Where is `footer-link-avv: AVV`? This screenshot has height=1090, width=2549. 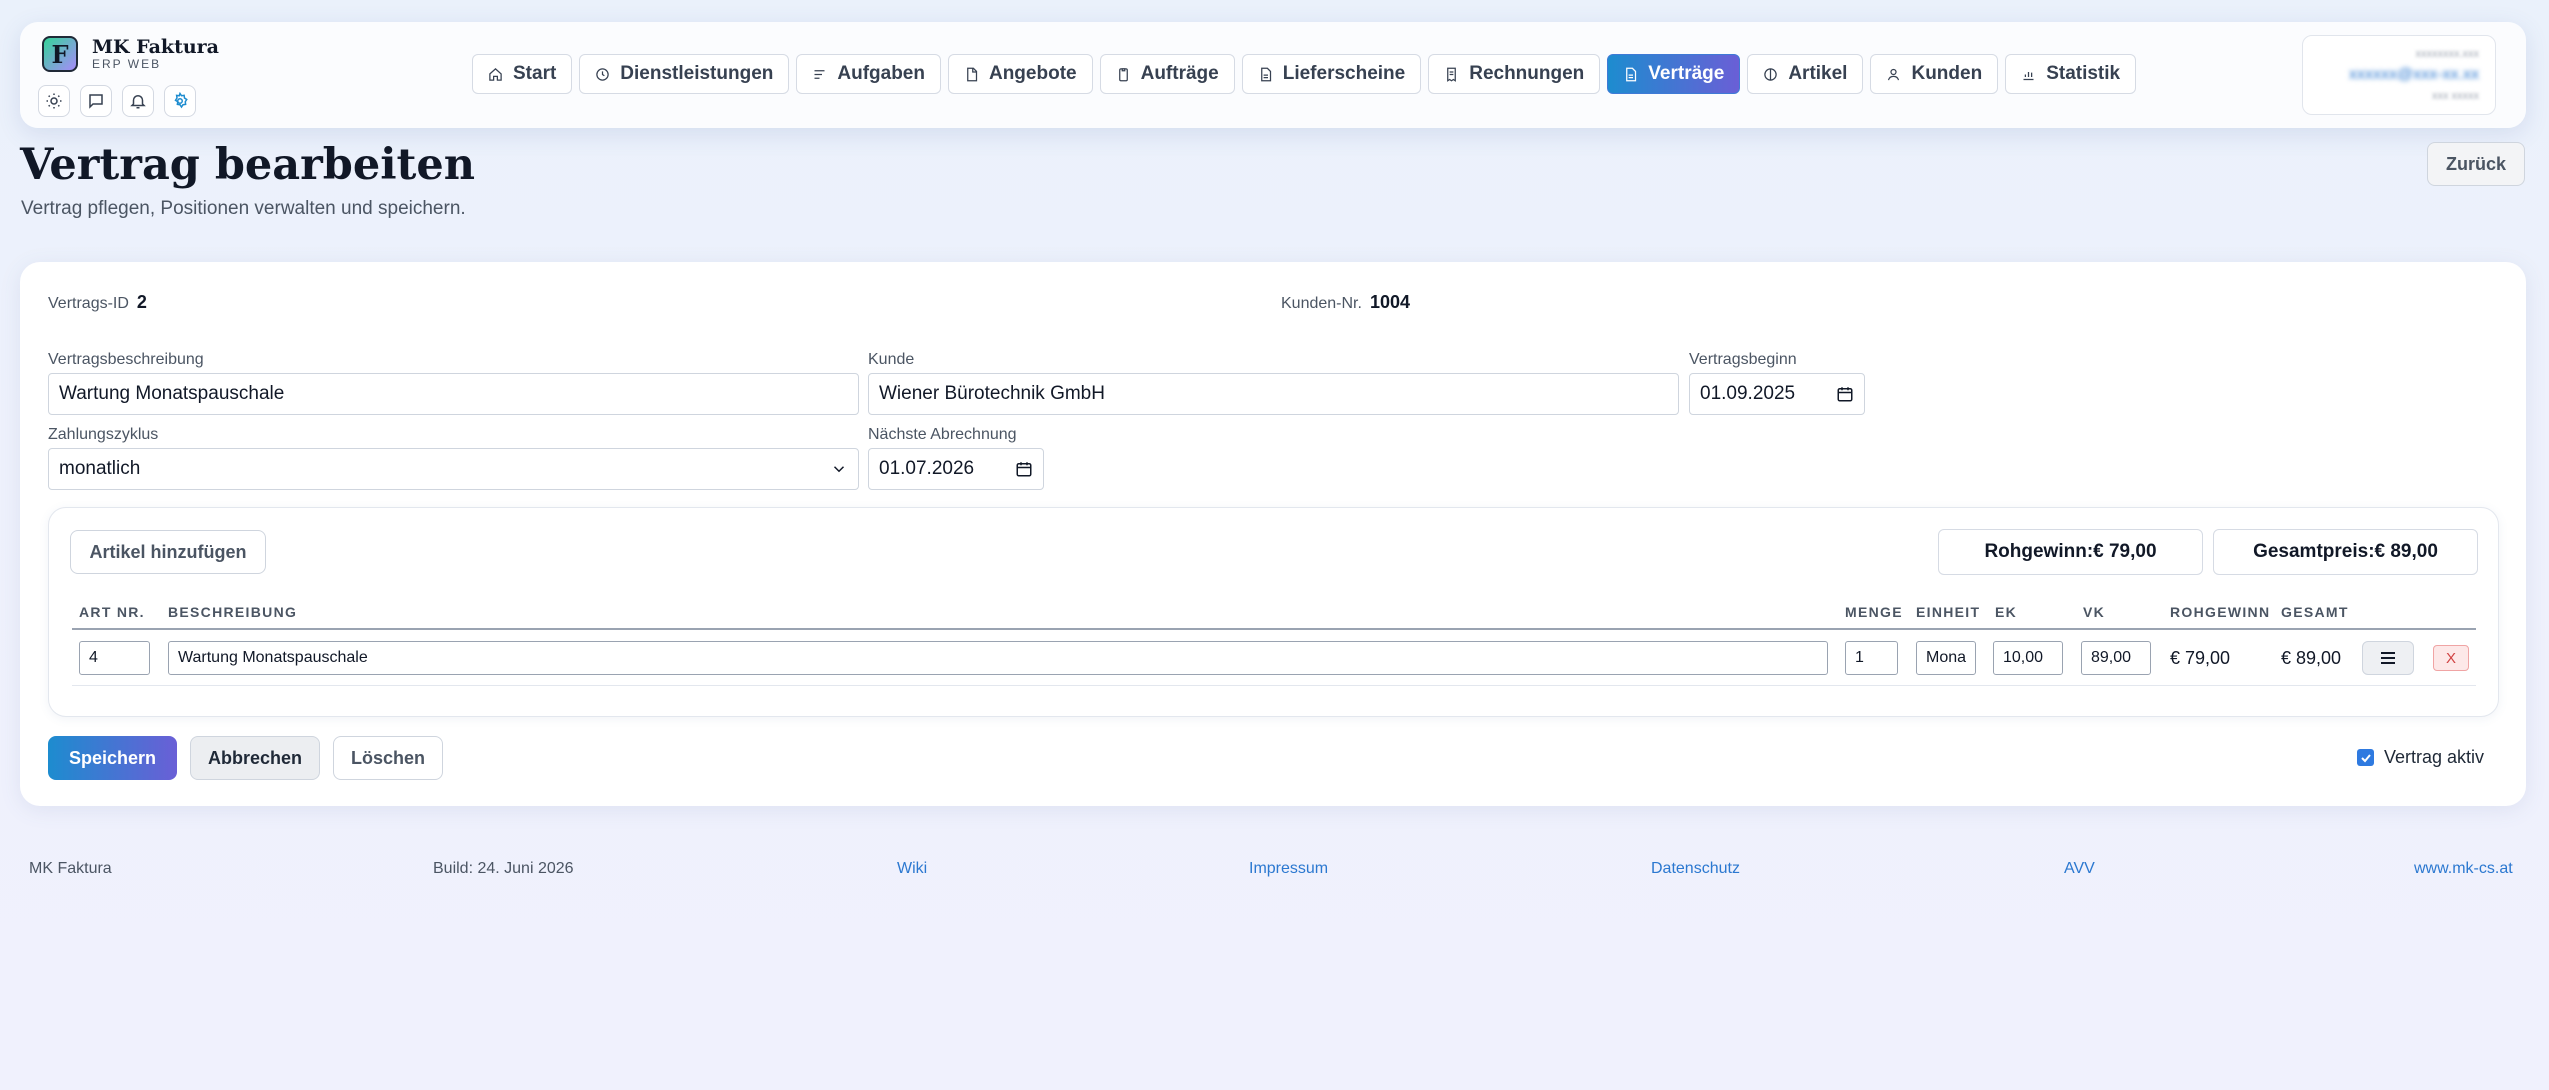
footer-link-avv: AVV is located at coordinates (2079, 869).